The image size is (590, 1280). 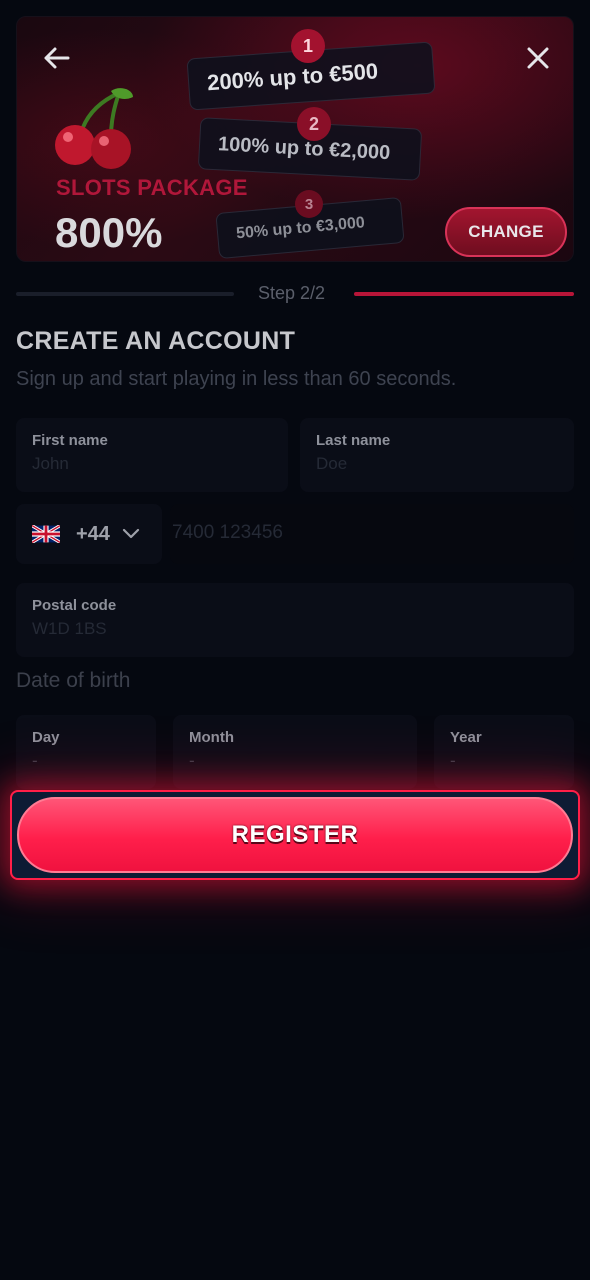 What do you see at coordinates (309, 204) in the screenshot?
I see `tier-number-badge: 3` at bounding box center [309, 204].